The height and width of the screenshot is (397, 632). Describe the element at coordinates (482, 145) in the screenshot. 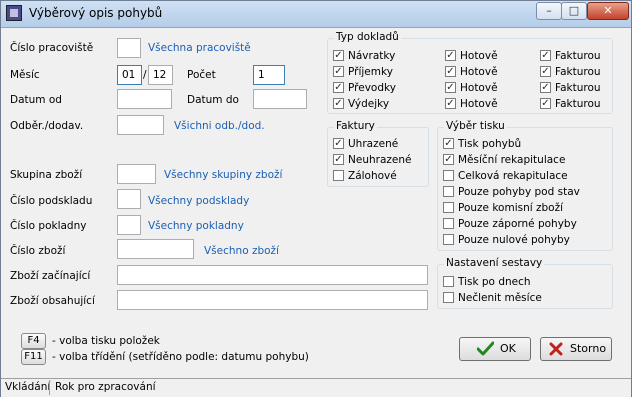

I see `print-option-checkbox: ✓ Tisk pohybů` at that location.